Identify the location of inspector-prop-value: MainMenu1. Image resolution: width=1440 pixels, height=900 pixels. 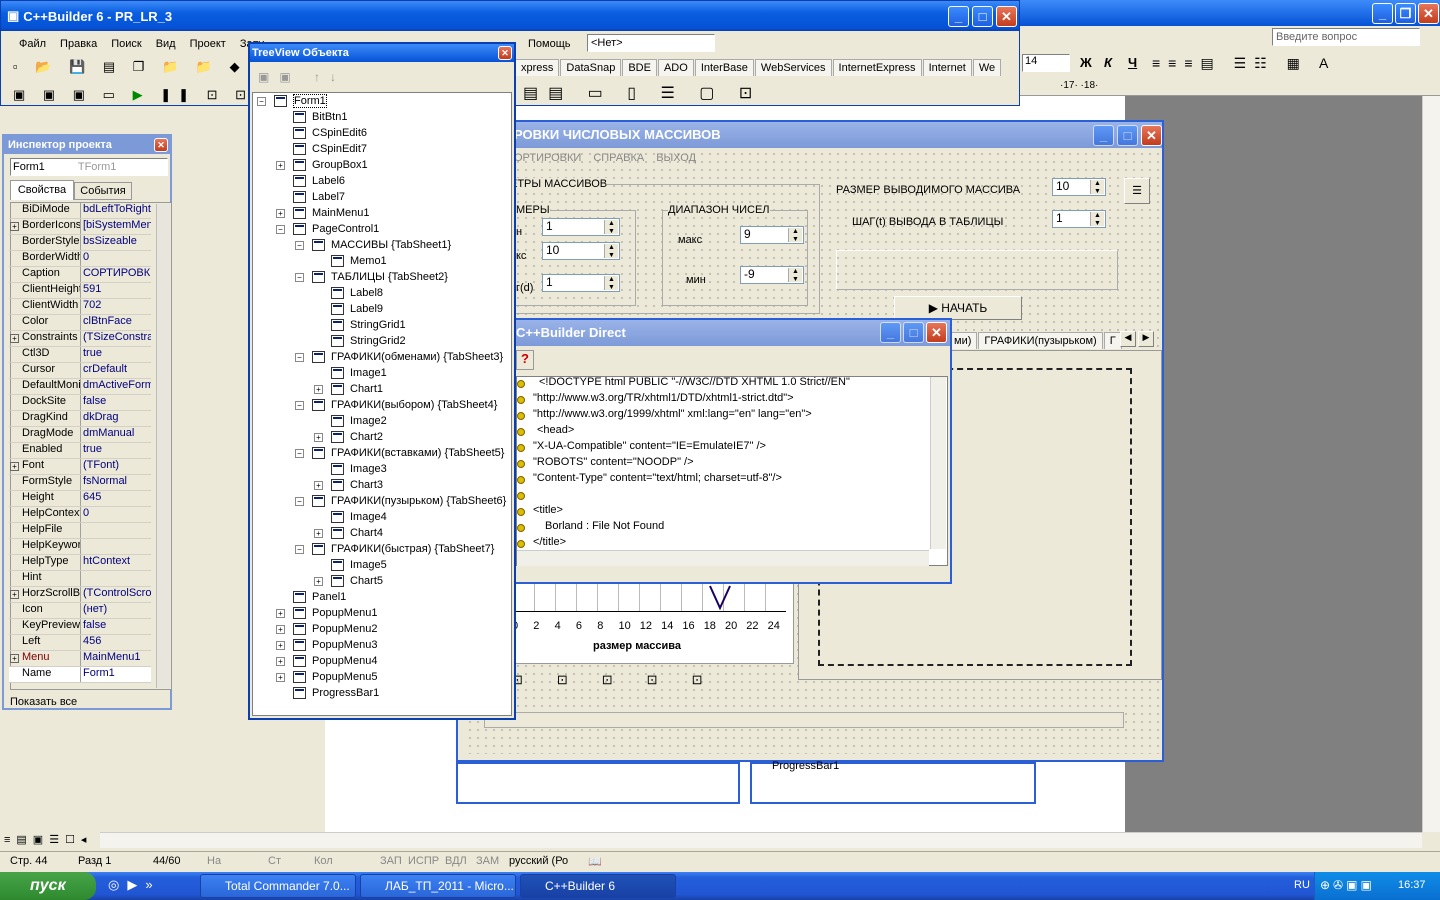
(115, 658).